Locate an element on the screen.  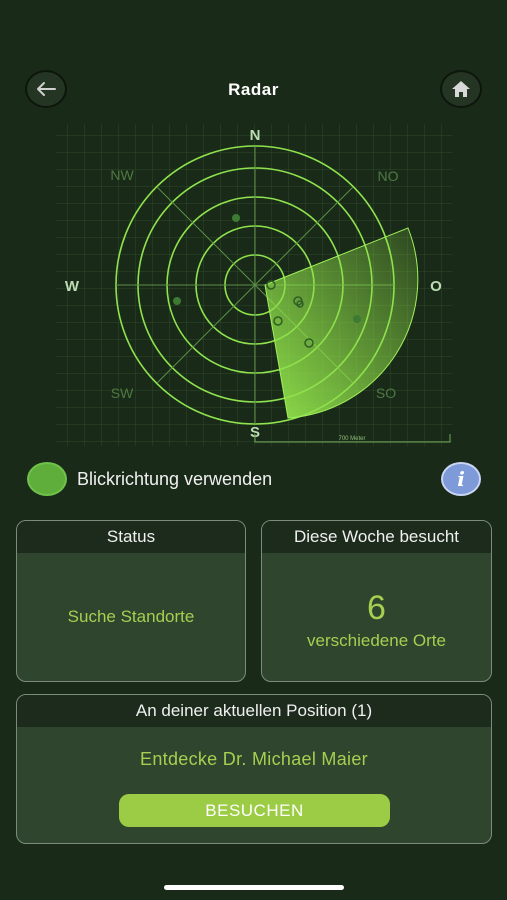
page-title: Radar is located at coordinates (253, 89).